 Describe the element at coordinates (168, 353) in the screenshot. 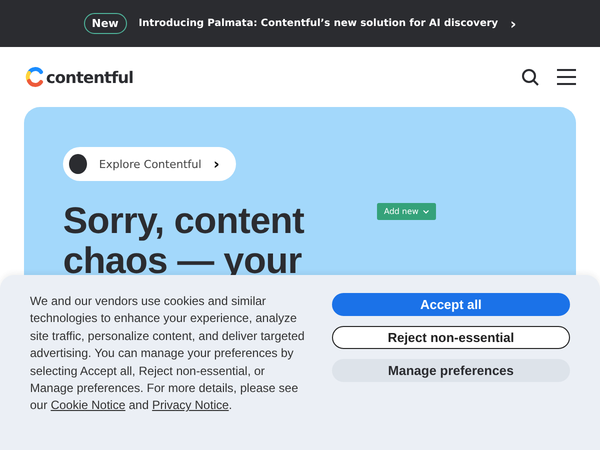

I see `cookie-text: We and our vendors use cookies and similar technologies to enhance your experience, analyze site traffic, personalize content, and deliver targeted advertising. You can manage your preferences by selecting Accept all, Reject non-essential, or Manage preferences. For more details, please see our Cookie Notice and Privacy Notice.` at that location.